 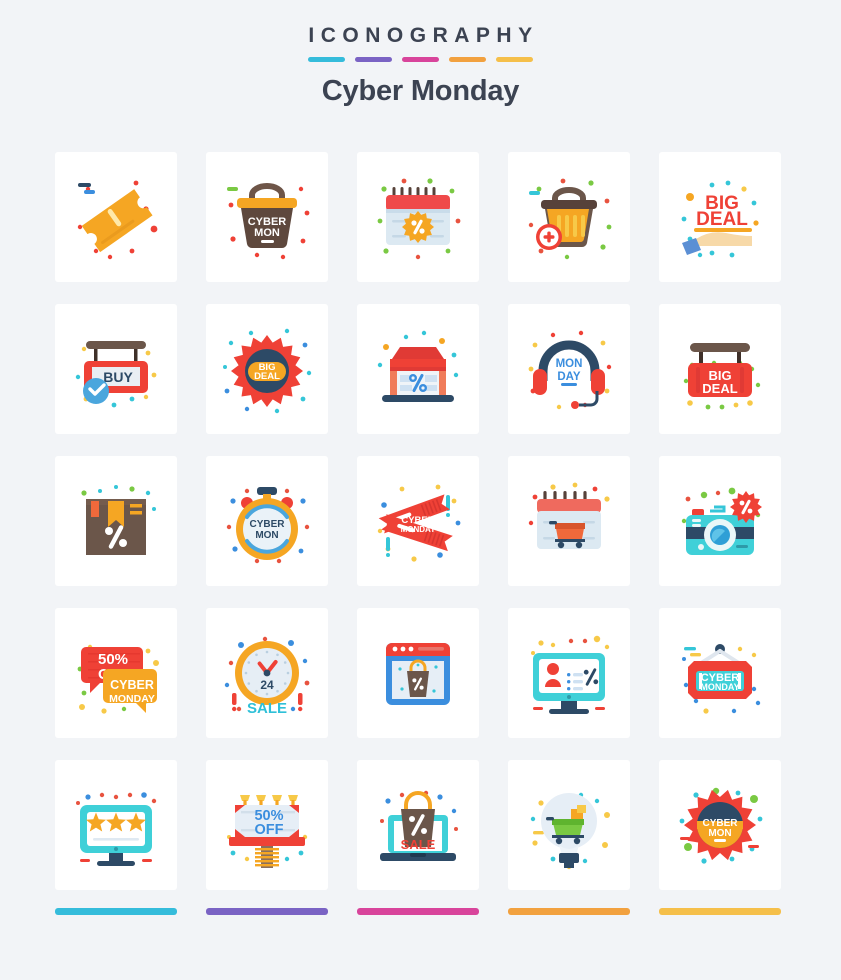 I want to click on big-deal-badge-icon: BIG DEAL, so click(x=267, y=369).